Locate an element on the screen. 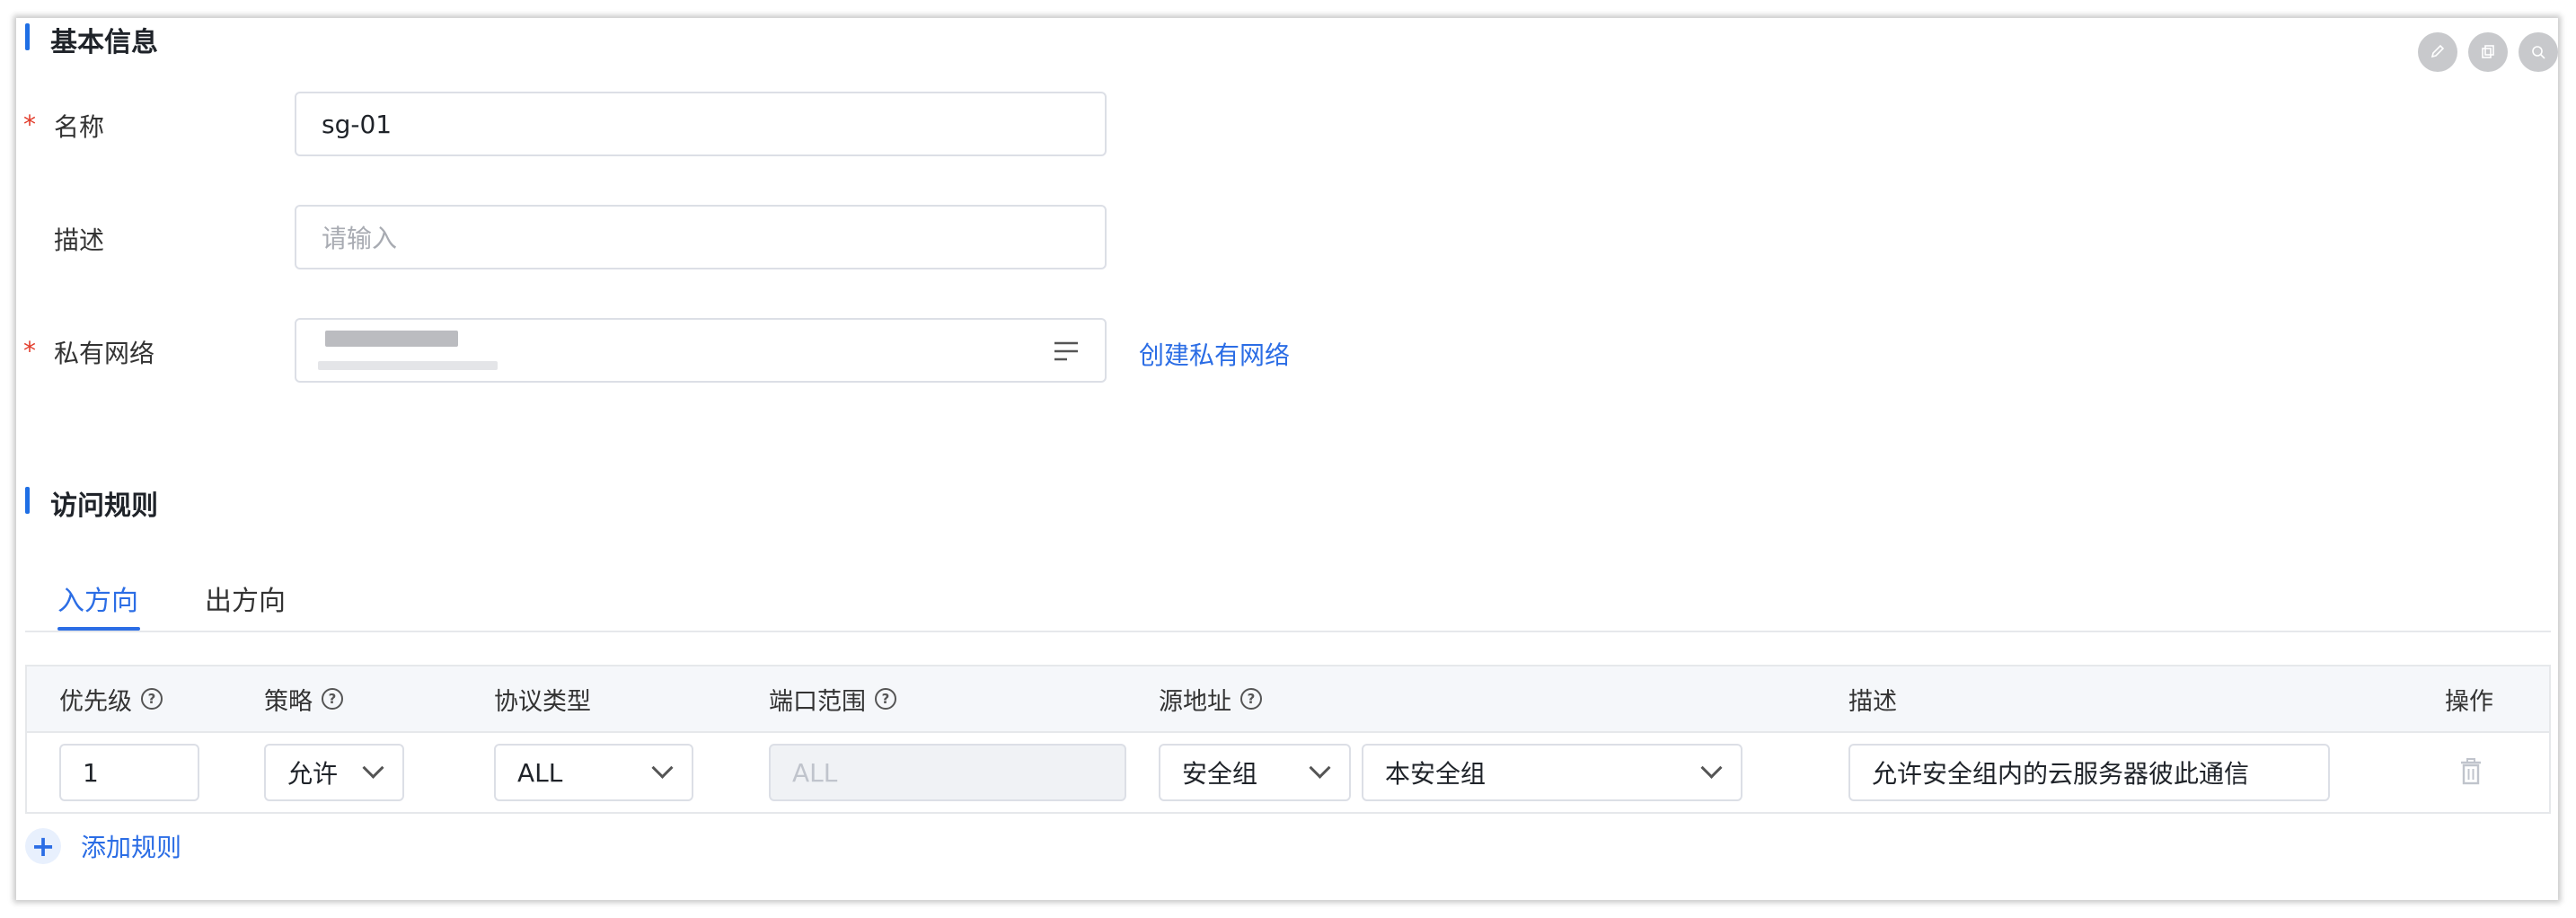  col-port: 端口范围 ? is located at coordinates (832, 698).